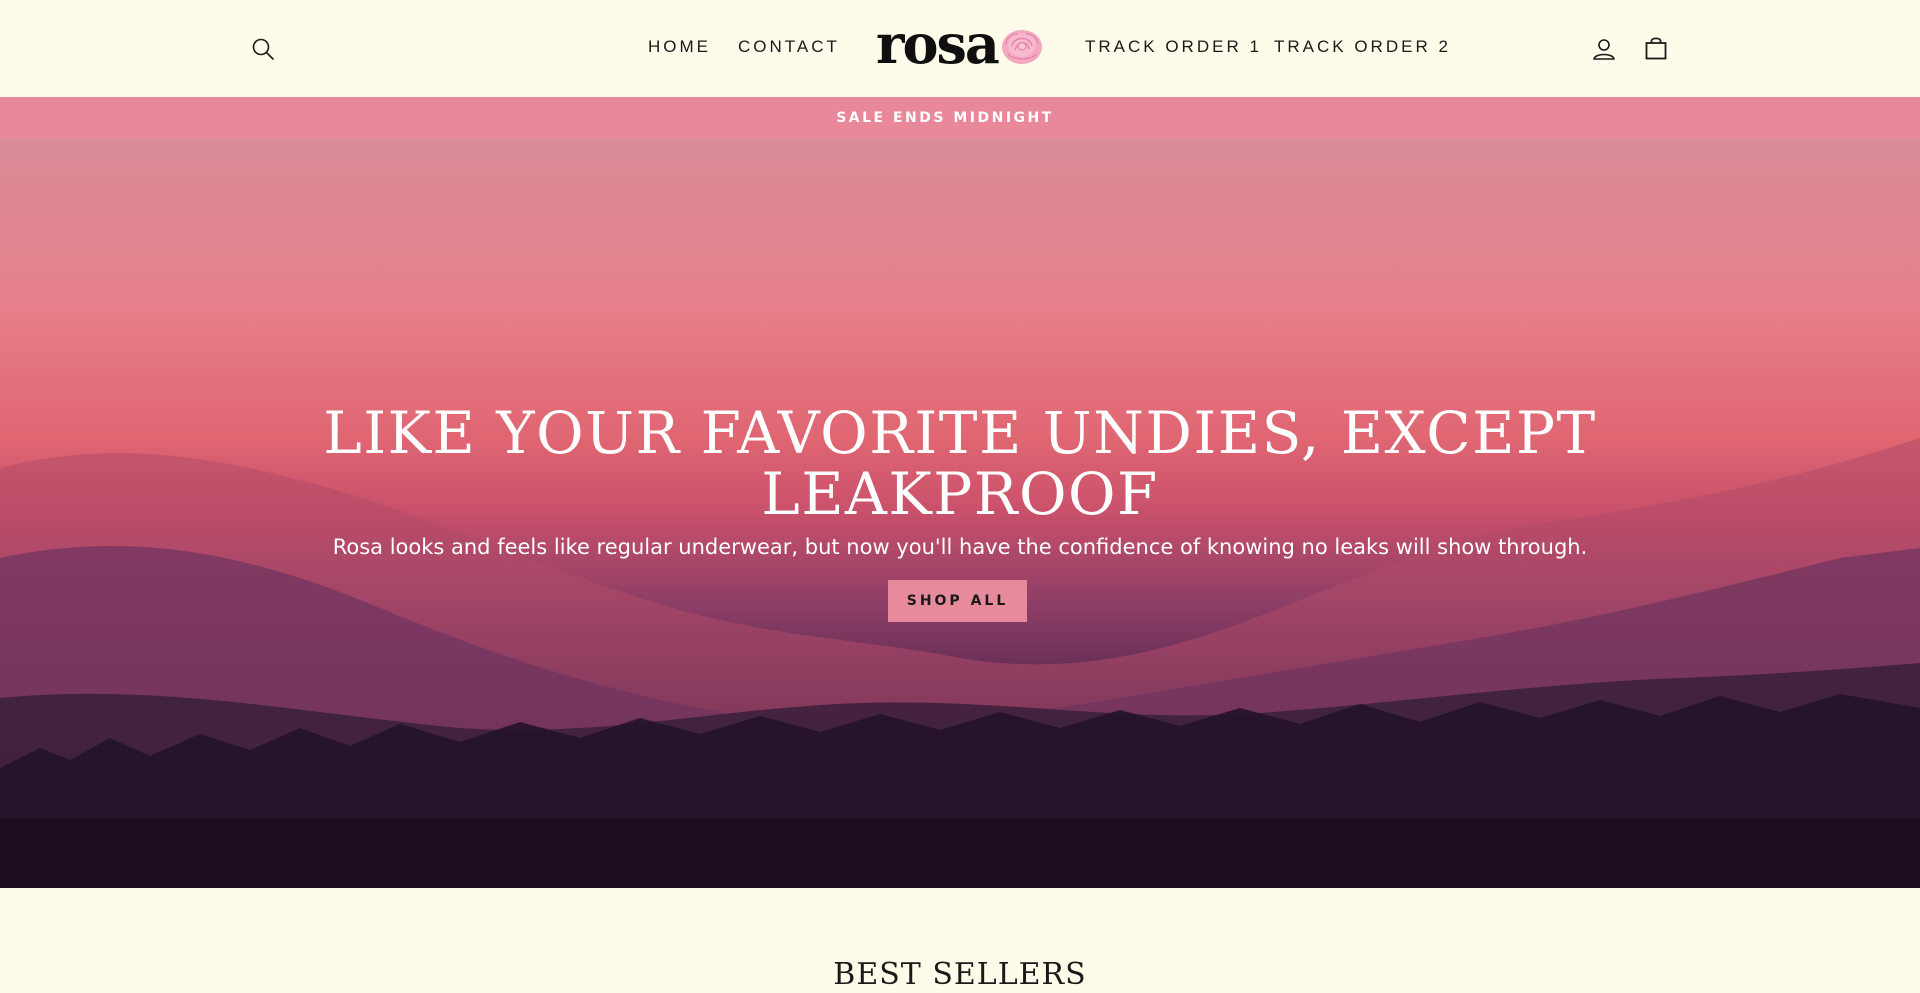 The width and height of the screenshot is (1920, 993). I want to click on nav-track-order-1-link: TRACK ORDER 1, so click(1173, 47).